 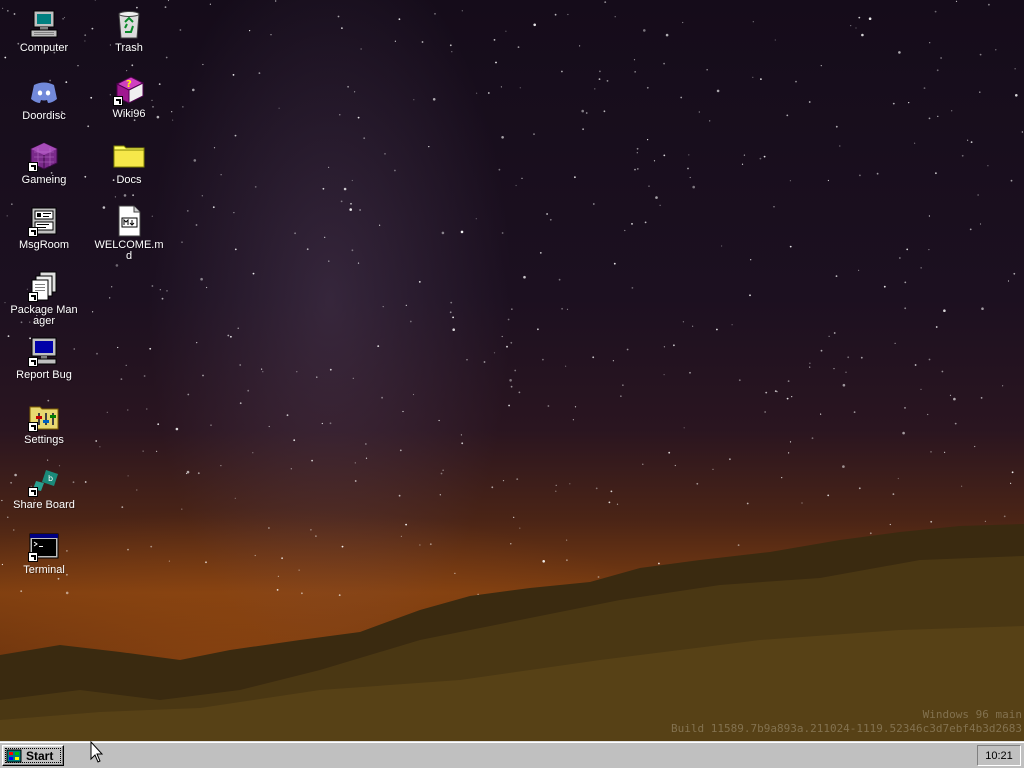 I want to click on system-tray: 10:21, so click(x=999, y=755).